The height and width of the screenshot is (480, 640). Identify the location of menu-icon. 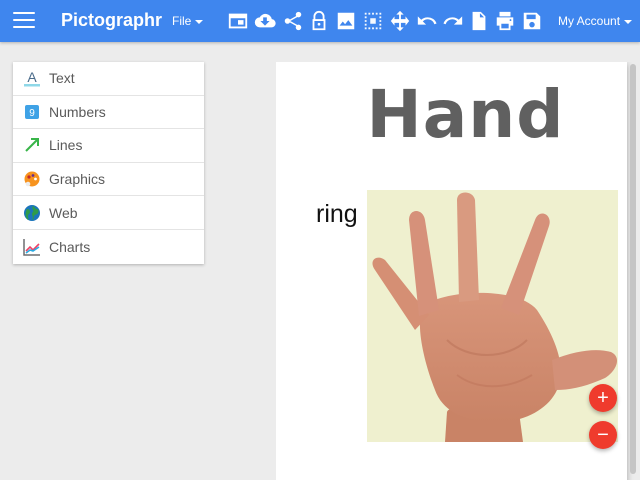
(24, 21).